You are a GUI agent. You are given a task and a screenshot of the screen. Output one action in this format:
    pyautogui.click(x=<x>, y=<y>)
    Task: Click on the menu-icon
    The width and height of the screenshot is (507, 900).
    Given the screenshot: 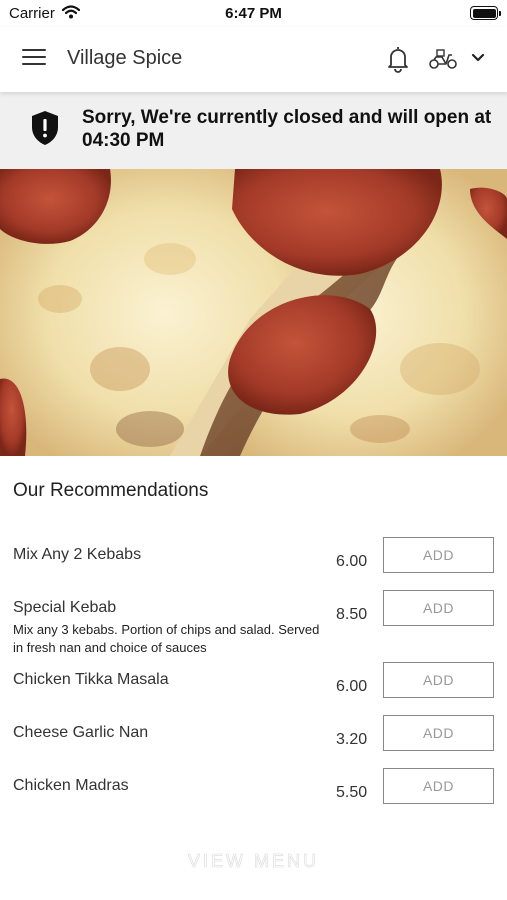 What is the action you would take?
    pyautogui.click(x=34, y=59)
    